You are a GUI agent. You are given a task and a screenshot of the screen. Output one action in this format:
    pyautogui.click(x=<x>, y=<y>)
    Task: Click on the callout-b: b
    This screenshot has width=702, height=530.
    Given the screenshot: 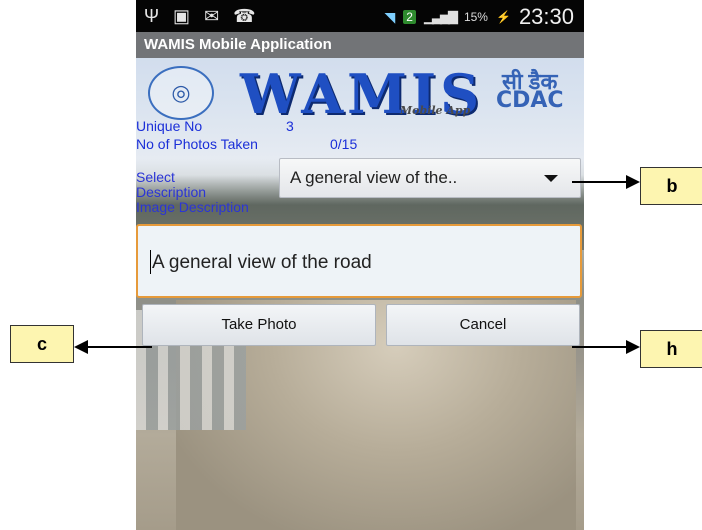 What is the action you would take?
    pyautogui.click(x=671, y=186)
    